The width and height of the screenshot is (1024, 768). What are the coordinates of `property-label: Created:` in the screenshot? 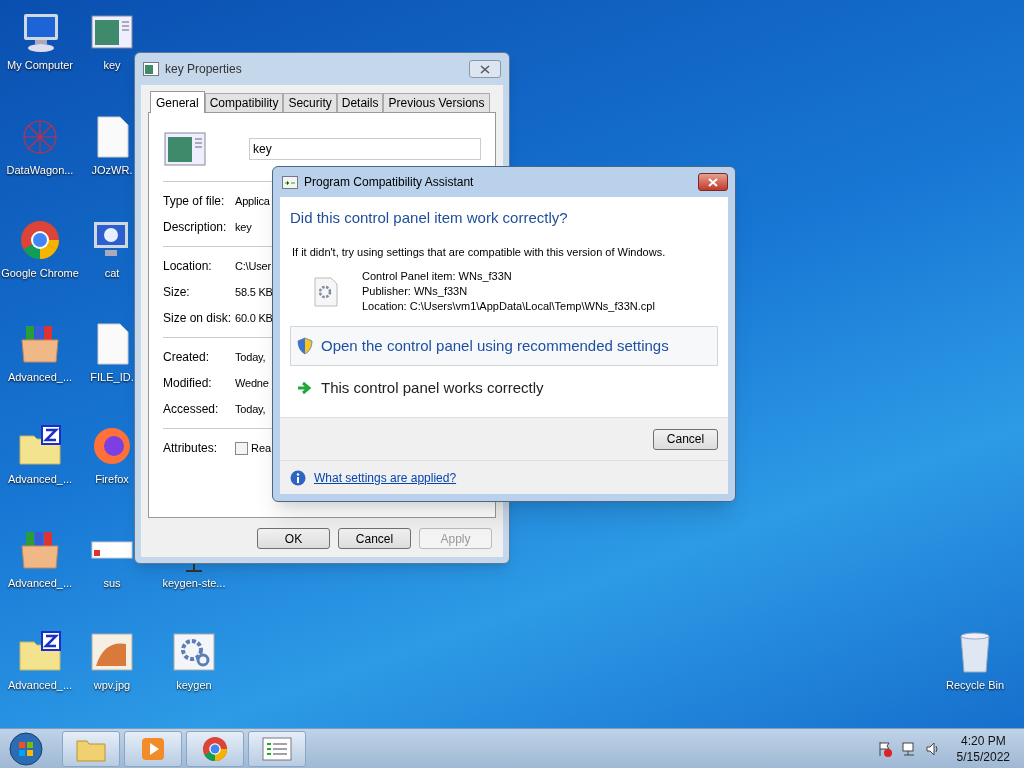 It's located at (187, 357).